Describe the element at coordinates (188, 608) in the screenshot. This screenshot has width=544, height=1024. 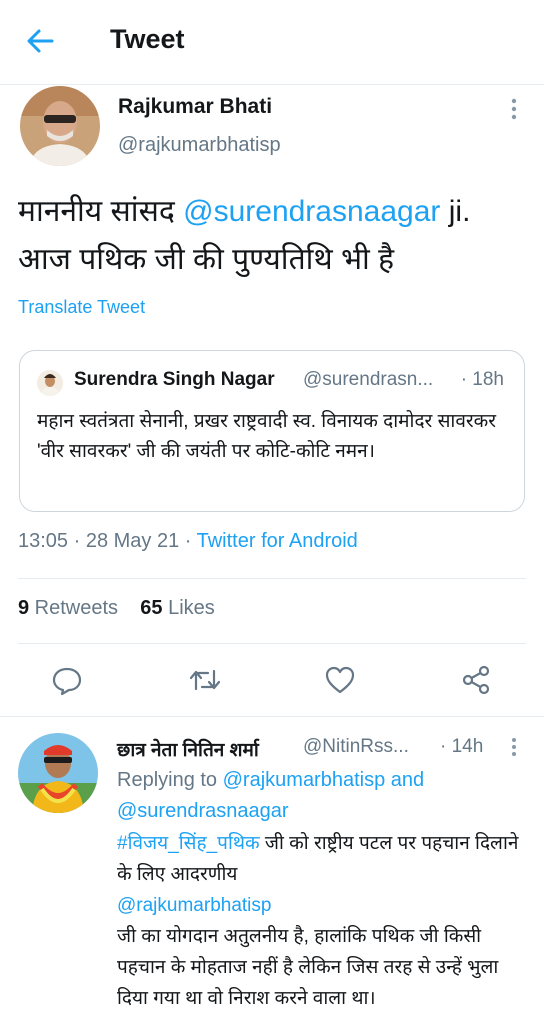
I see `likes-label: Likes` at that location.